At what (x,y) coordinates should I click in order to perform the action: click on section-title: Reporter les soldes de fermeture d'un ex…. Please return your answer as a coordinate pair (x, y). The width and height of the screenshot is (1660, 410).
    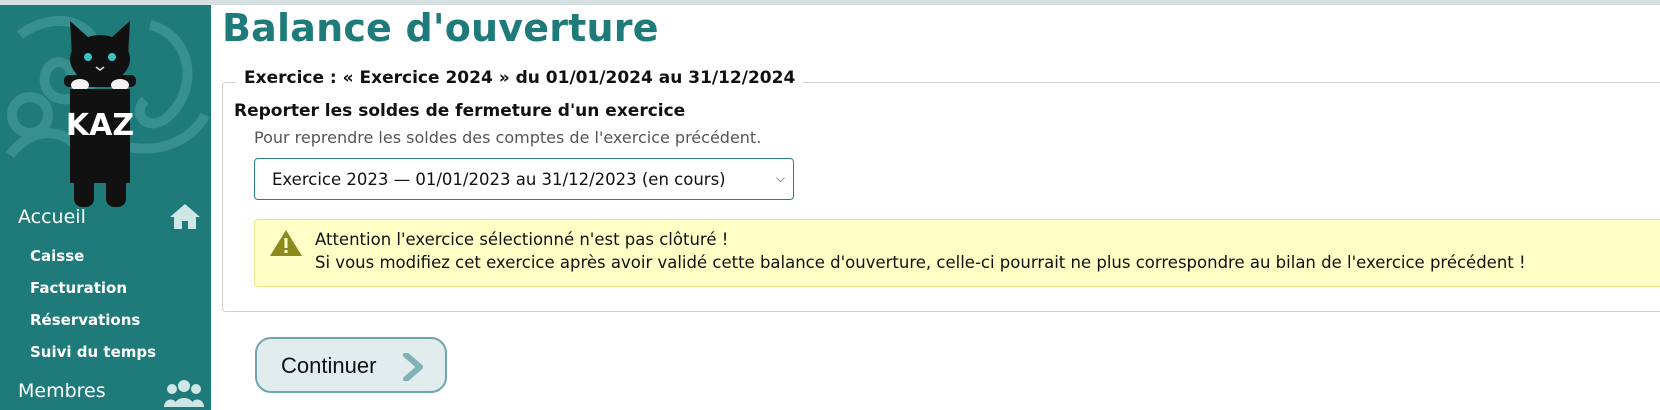
    Looking at the image, I should click on (460, 111).